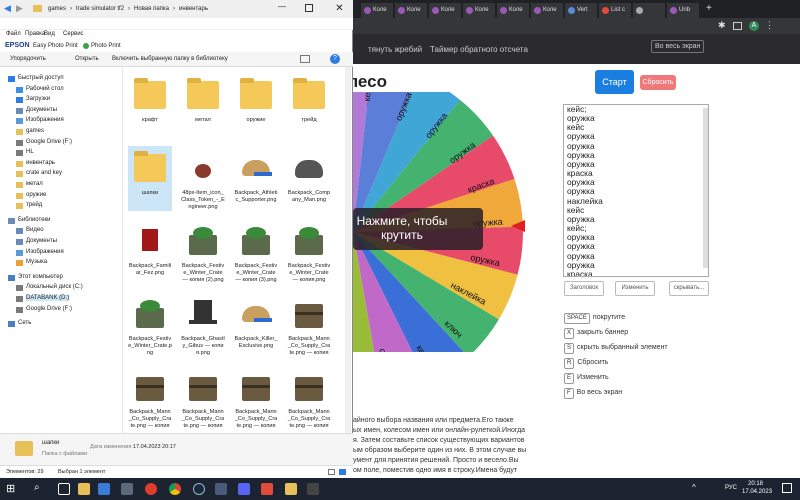 The image size is (800, 500). Describe the element at coordinates (267, 489) in the screenshot. I see `app-icon` at that location.